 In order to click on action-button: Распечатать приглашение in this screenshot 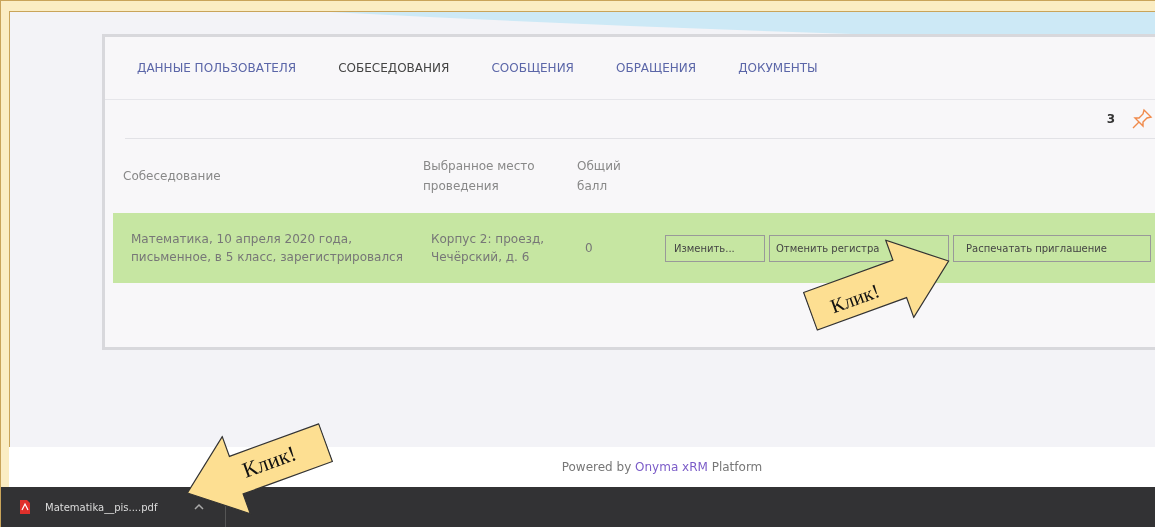, I will do `click(1052, 248)`.